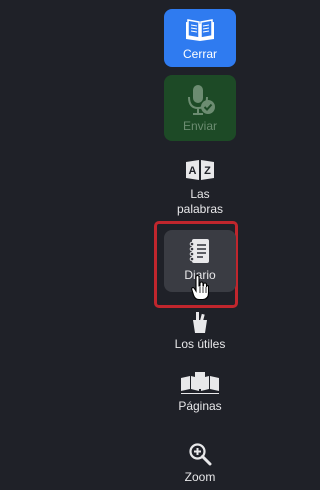  Describe the element at coordinates (200, 454) in the screenshot. I see `zoom-in-icon` at that location.